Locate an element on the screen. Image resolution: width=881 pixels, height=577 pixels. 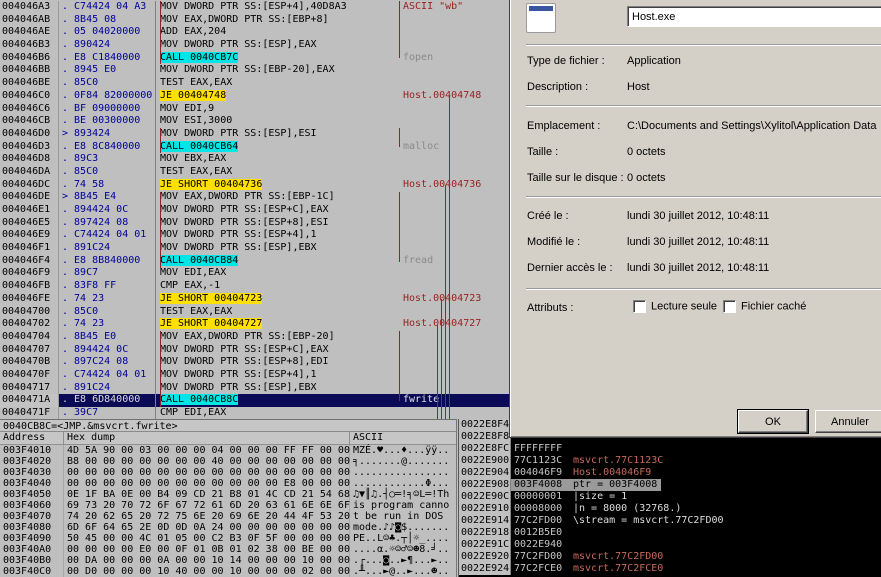
stack-row: 0022E924 77C2FCE0 msvcrt.77C2FCE0 is located at coordinates (670, 569).